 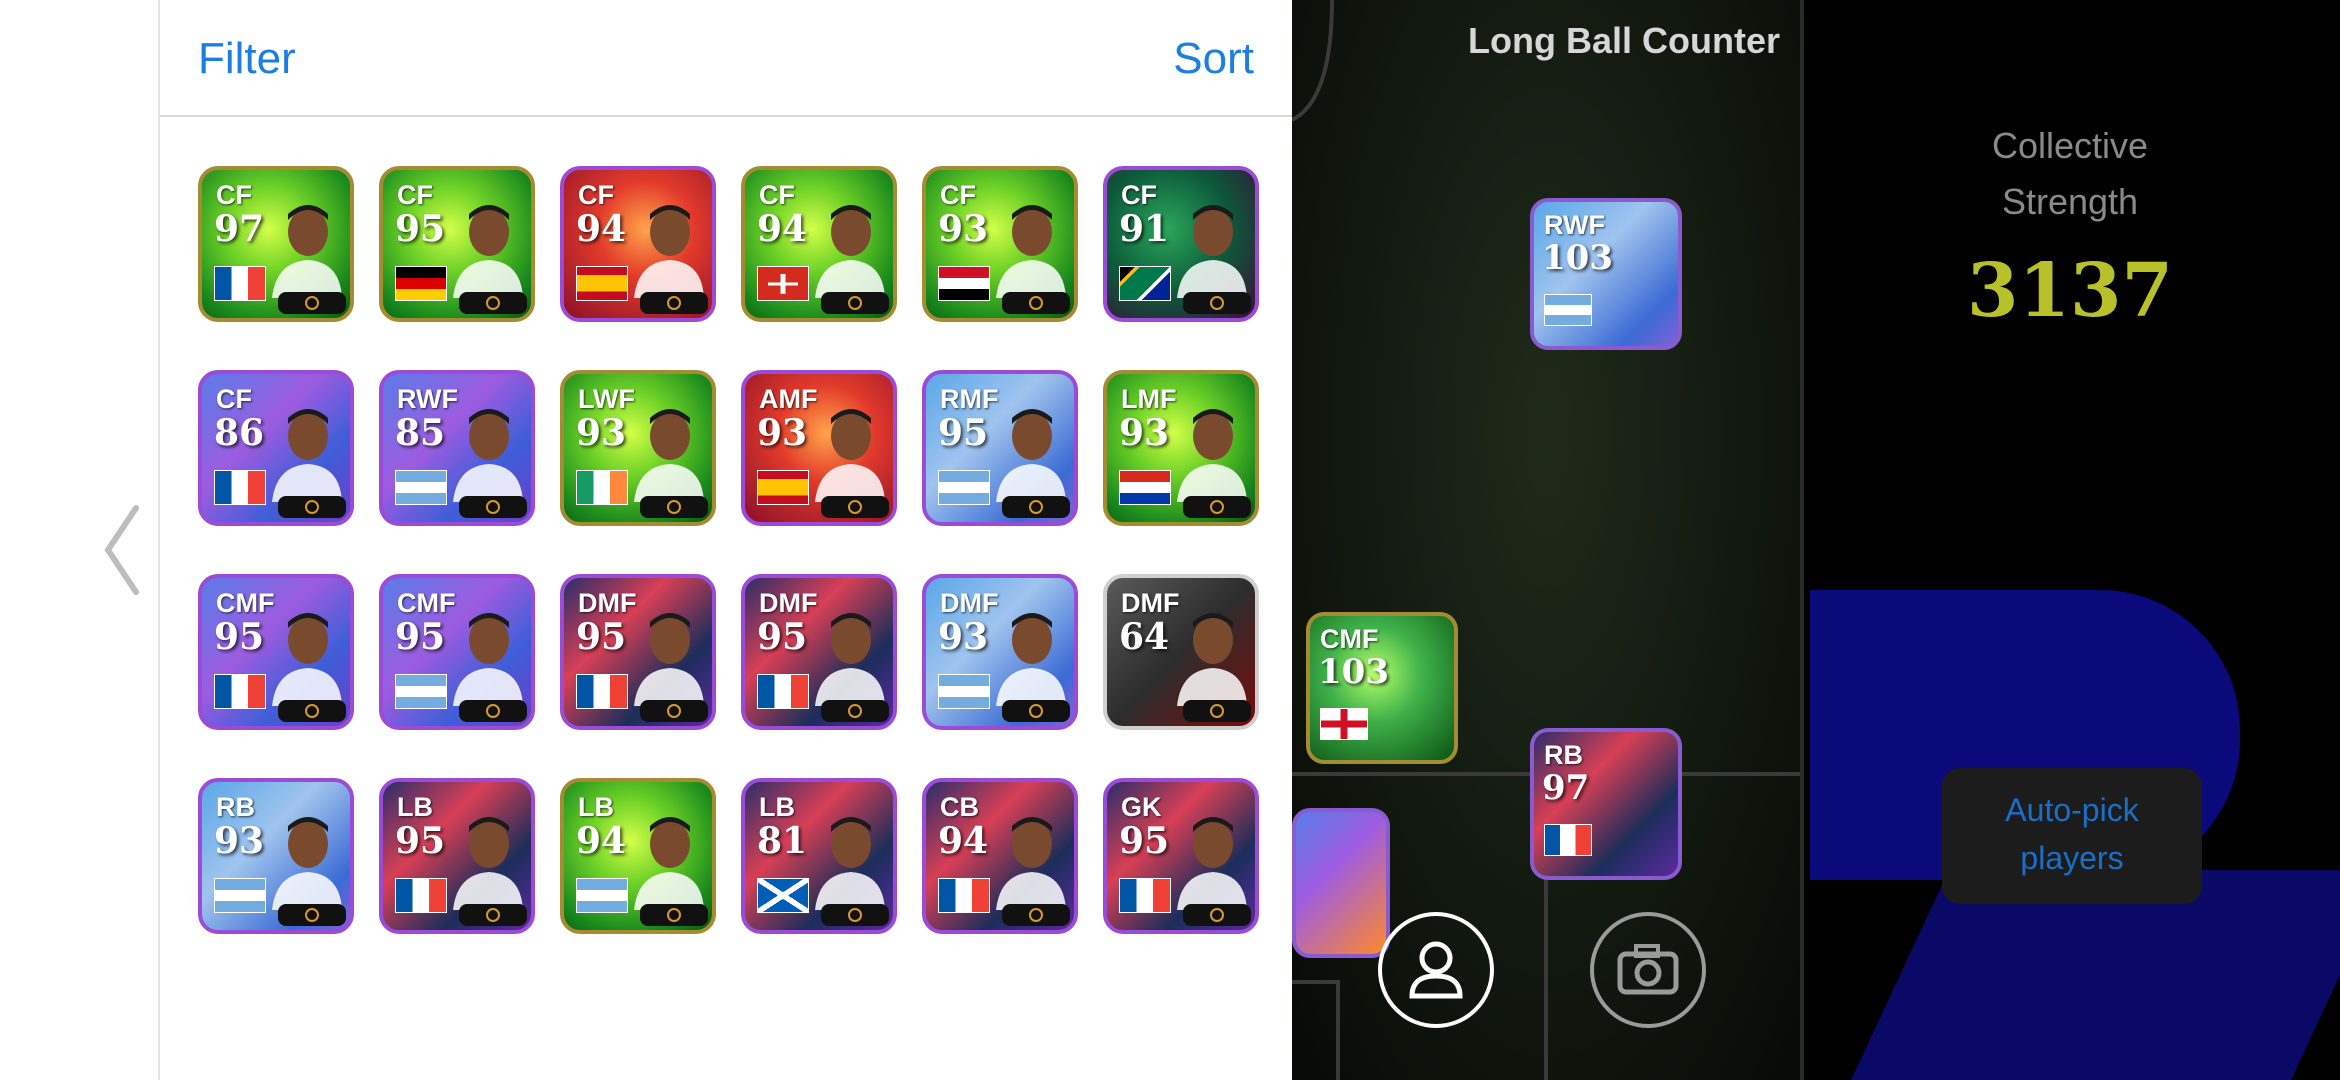 I want to click on player-card: RWF 85, so click(x=457, y=448).